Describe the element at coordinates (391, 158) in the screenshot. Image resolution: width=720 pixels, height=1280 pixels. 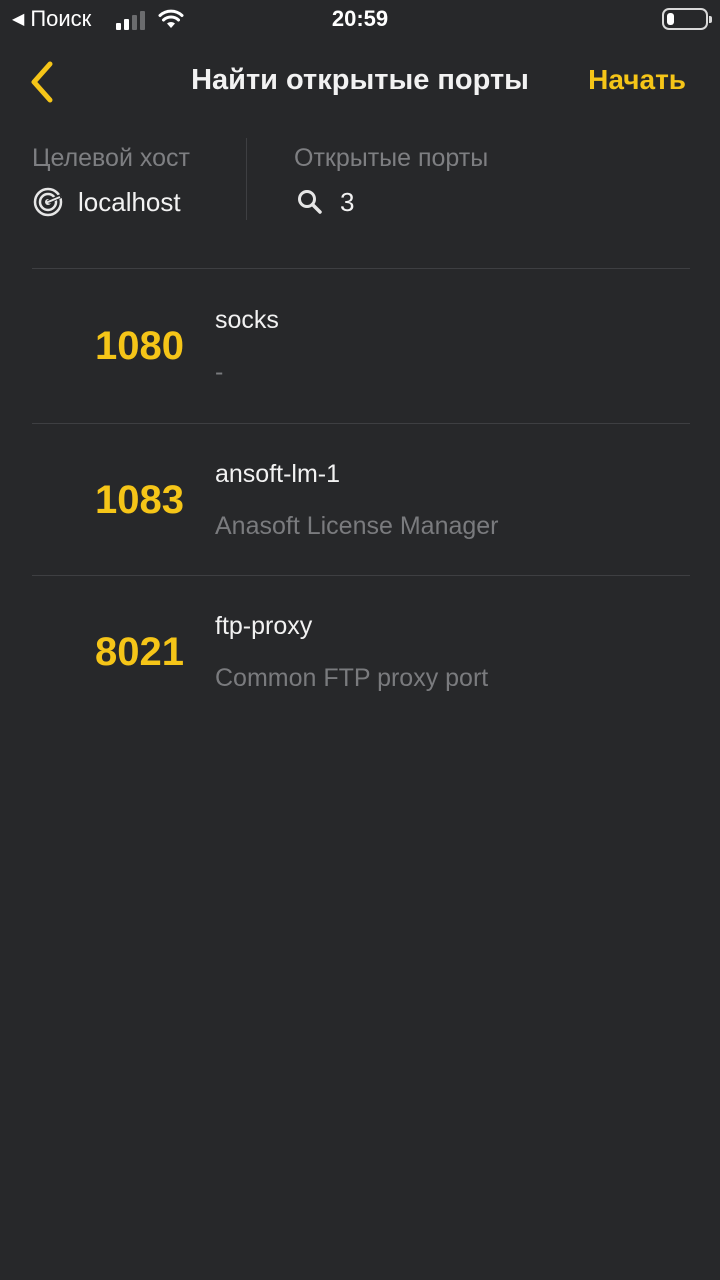
I see `open-ports-label: Открытые порты` at that location.